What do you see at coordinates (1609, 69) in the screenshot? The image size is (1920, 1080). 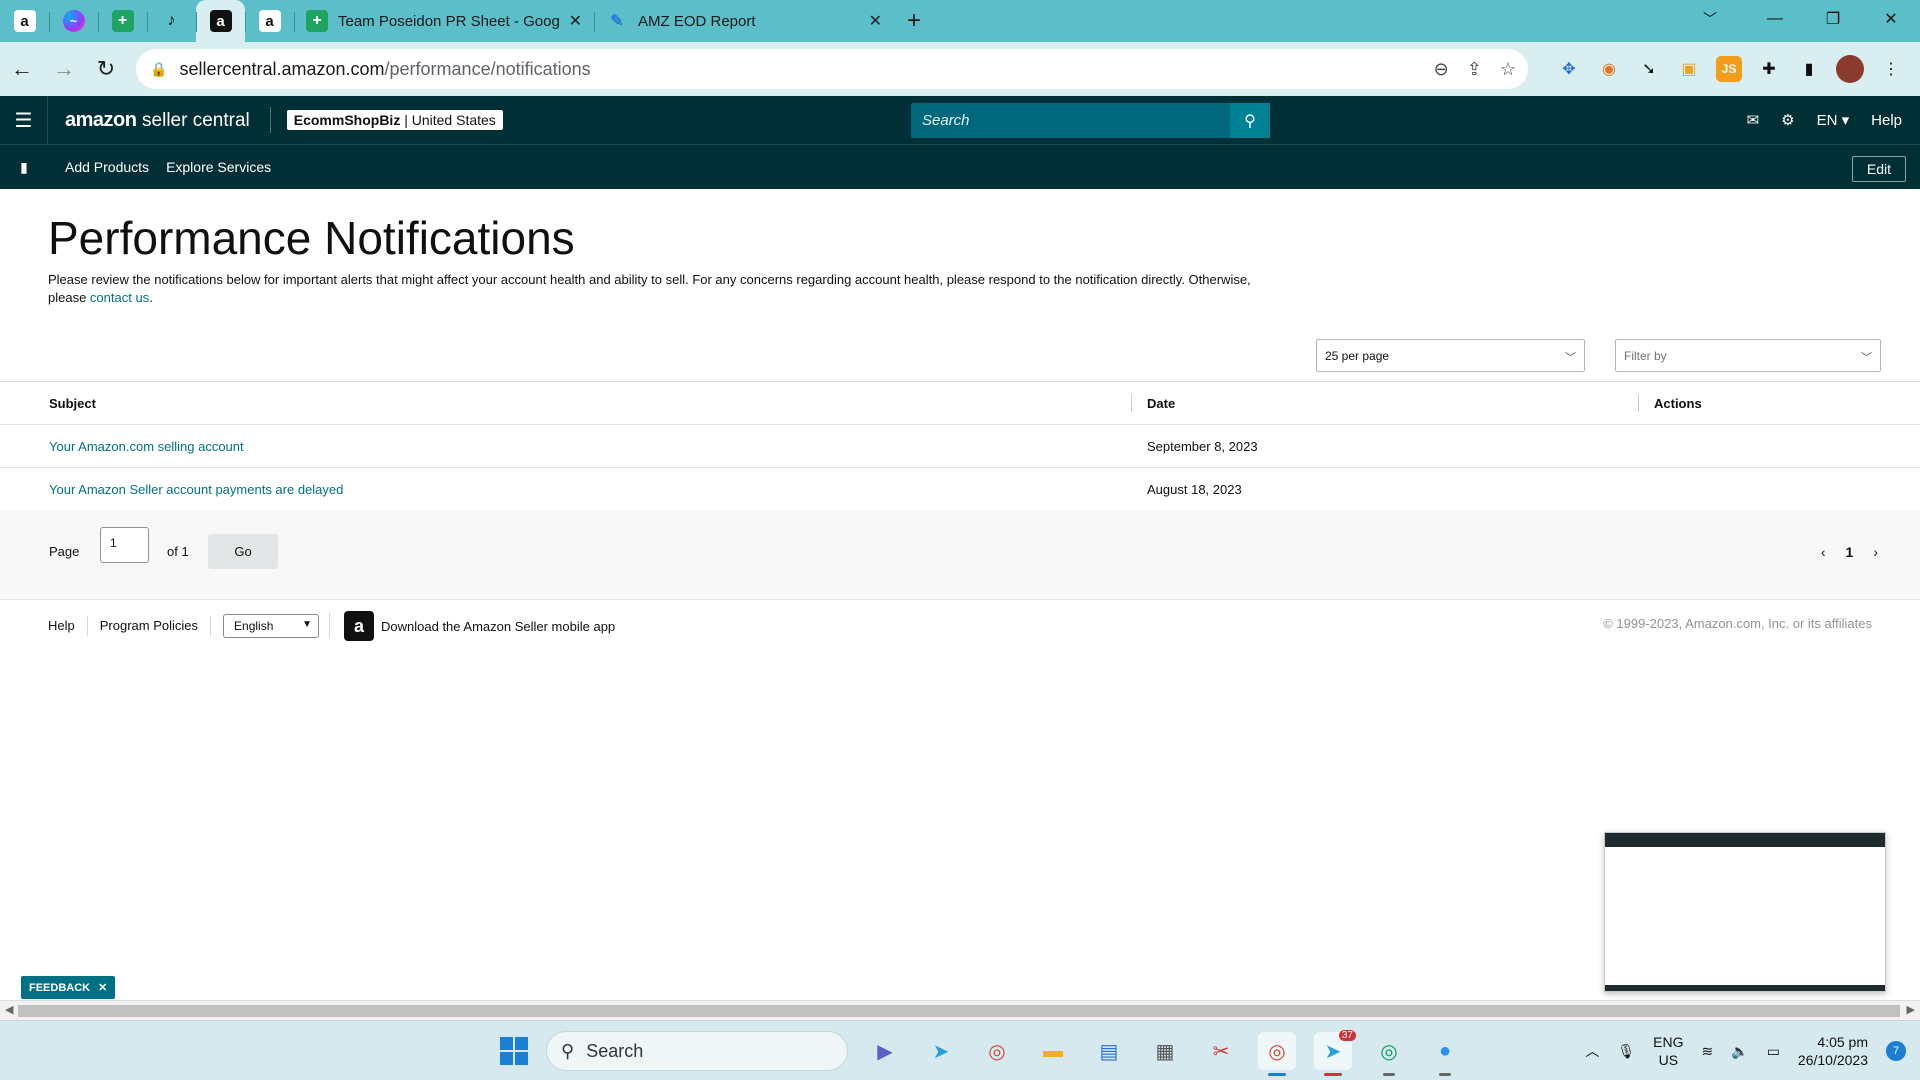 I see `extension-orange-icon: ◉` at bounding box center [1609, 69].